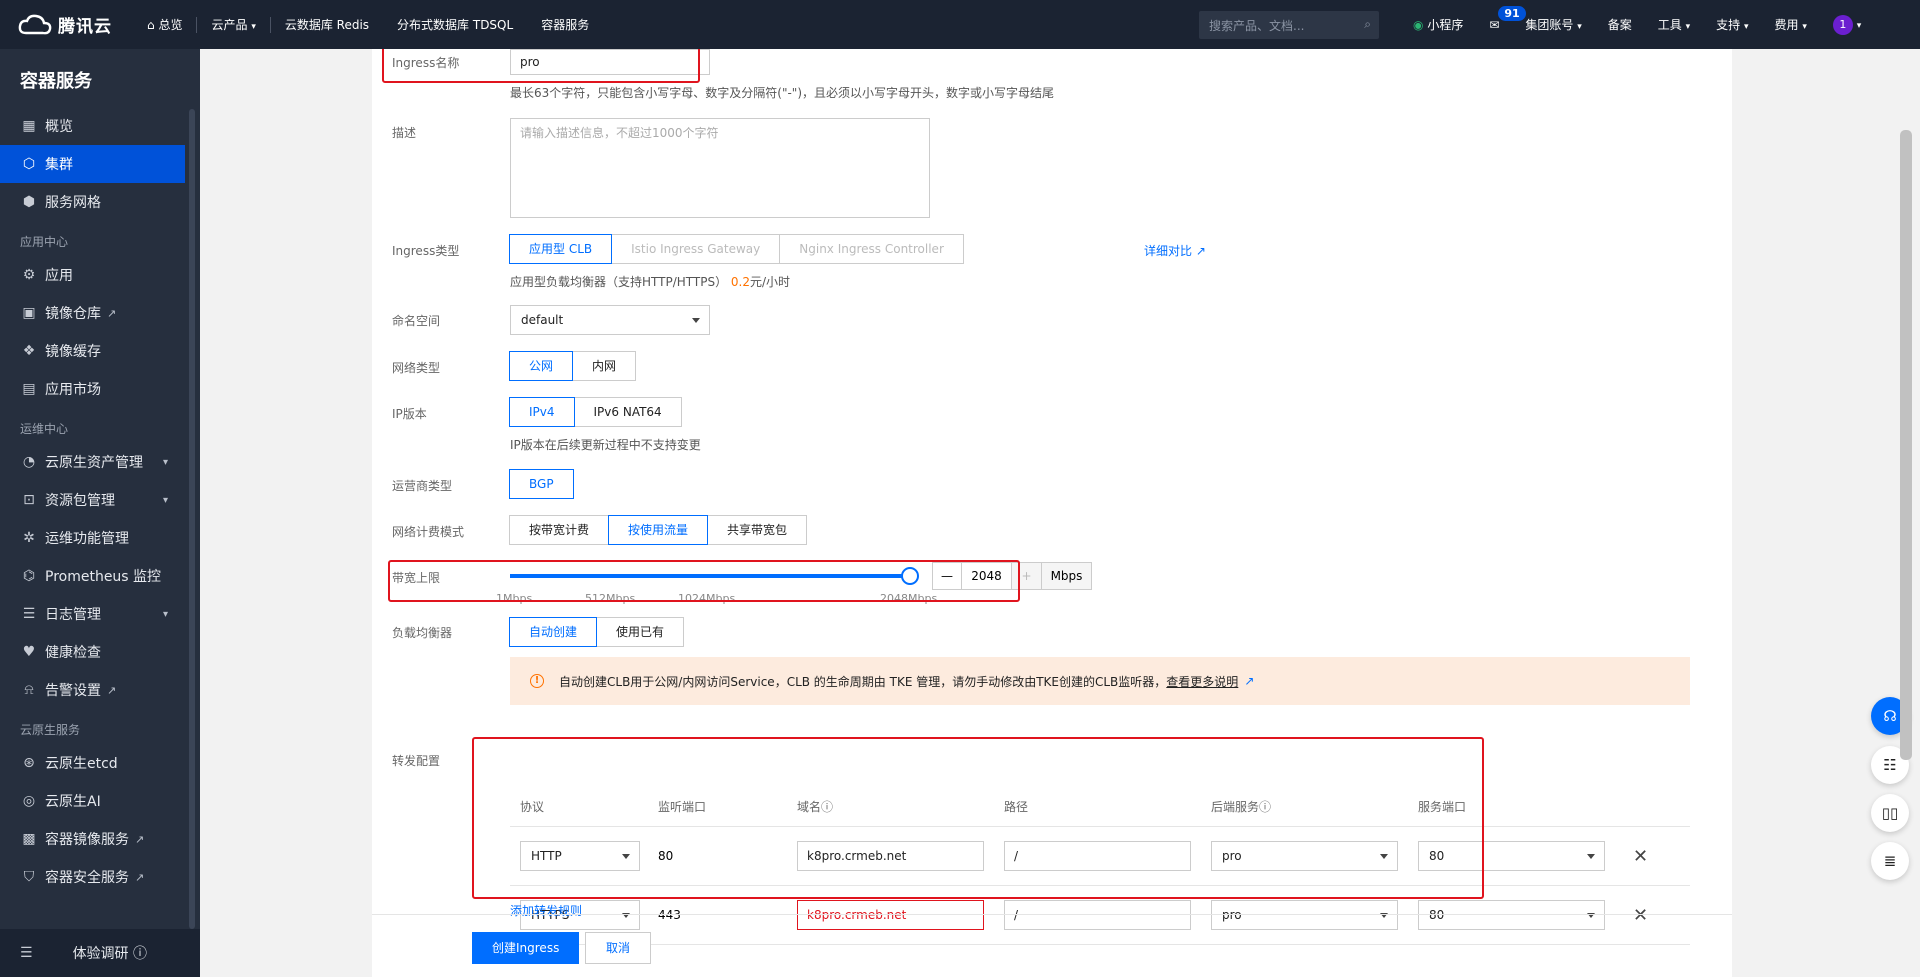 This screenshot has width=1920, height=977. I want to click on beian-link: 备案, so click(1620, 24).